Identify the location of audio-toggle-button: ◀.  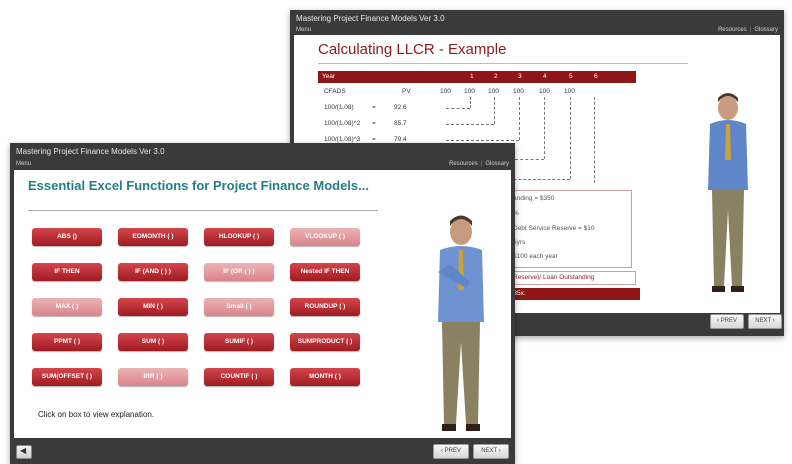
(24, 452).